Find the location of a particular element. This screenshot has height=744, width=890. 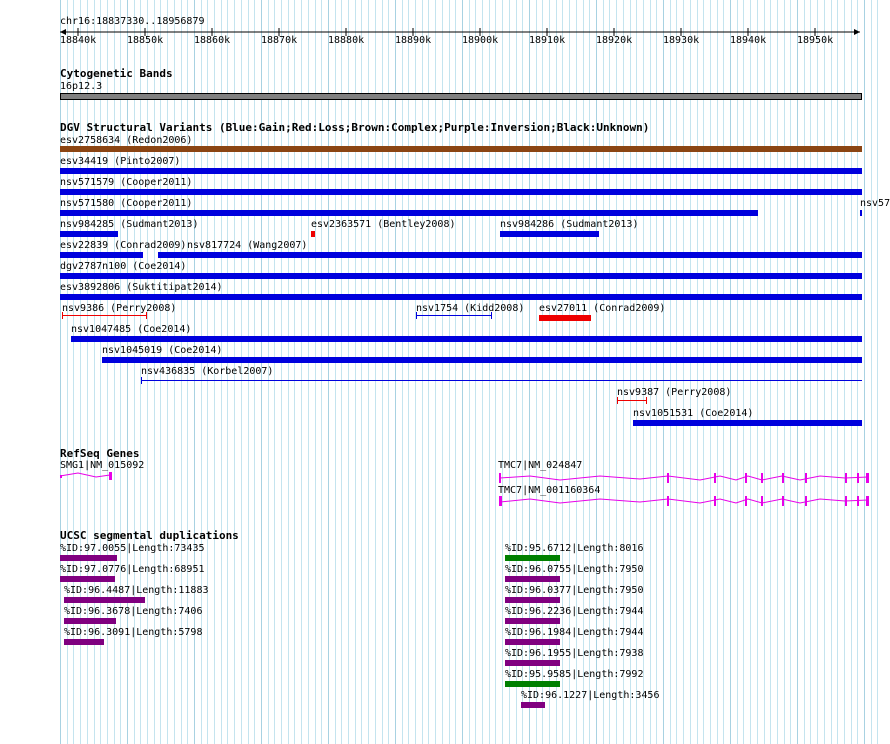

segdup-label: %ID:96.4487|Length:11883 is located at coordinates (136, 590).